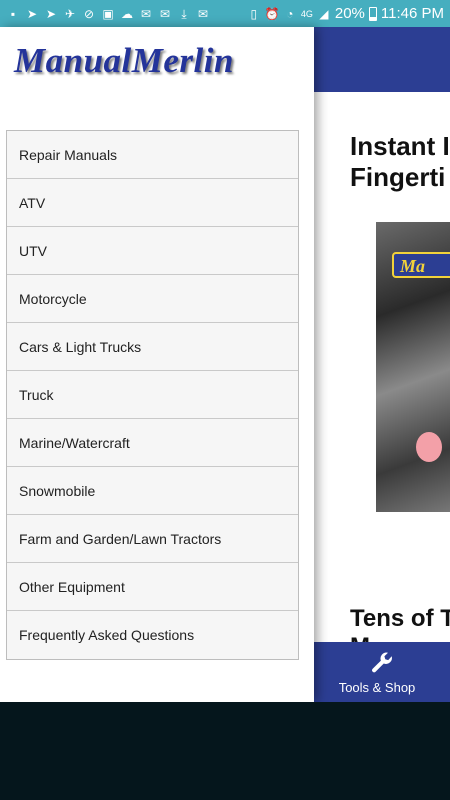 This screenshot has height=800, width=450. Describe the element at coordinates (89, 13) in the screenshot. I see `block-icon: ⊘` at that location.